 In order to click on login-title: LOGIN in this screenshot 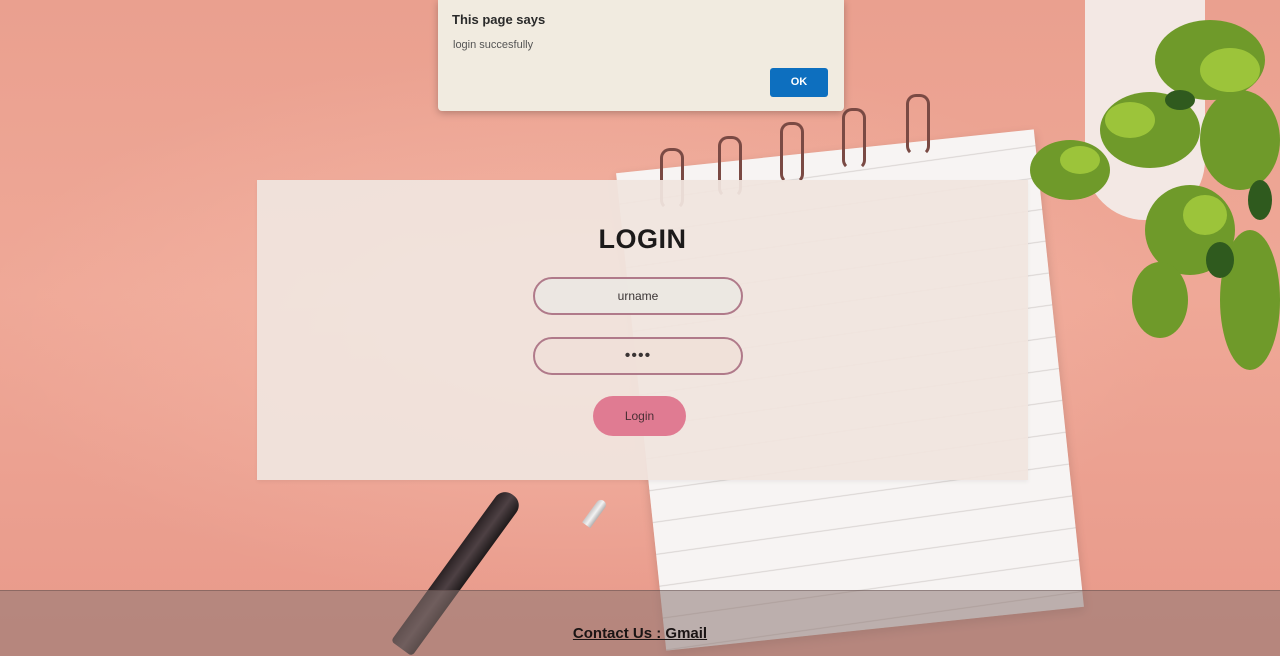, I will do `click(642, 239)`.